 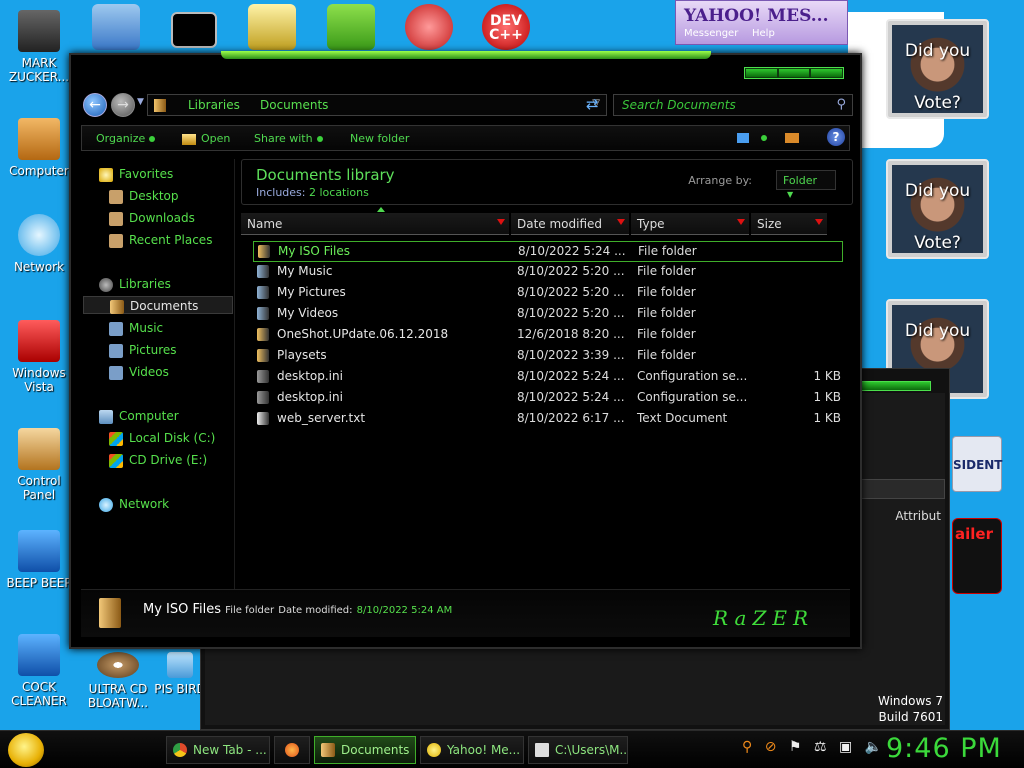 What do you see at coordinates (351, 27) in the screenshot?
I see `game-icon` at bounding box center [351, 27].